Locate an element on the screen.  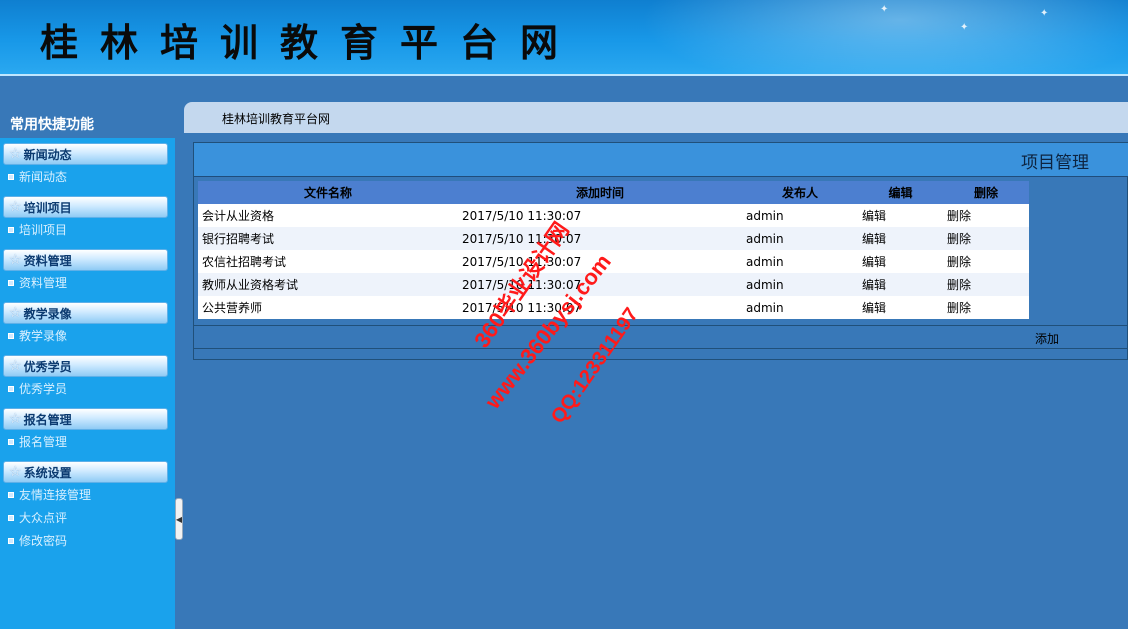
sidebar-item-links: 友情连接管理 is located at coordinates (85, 494).